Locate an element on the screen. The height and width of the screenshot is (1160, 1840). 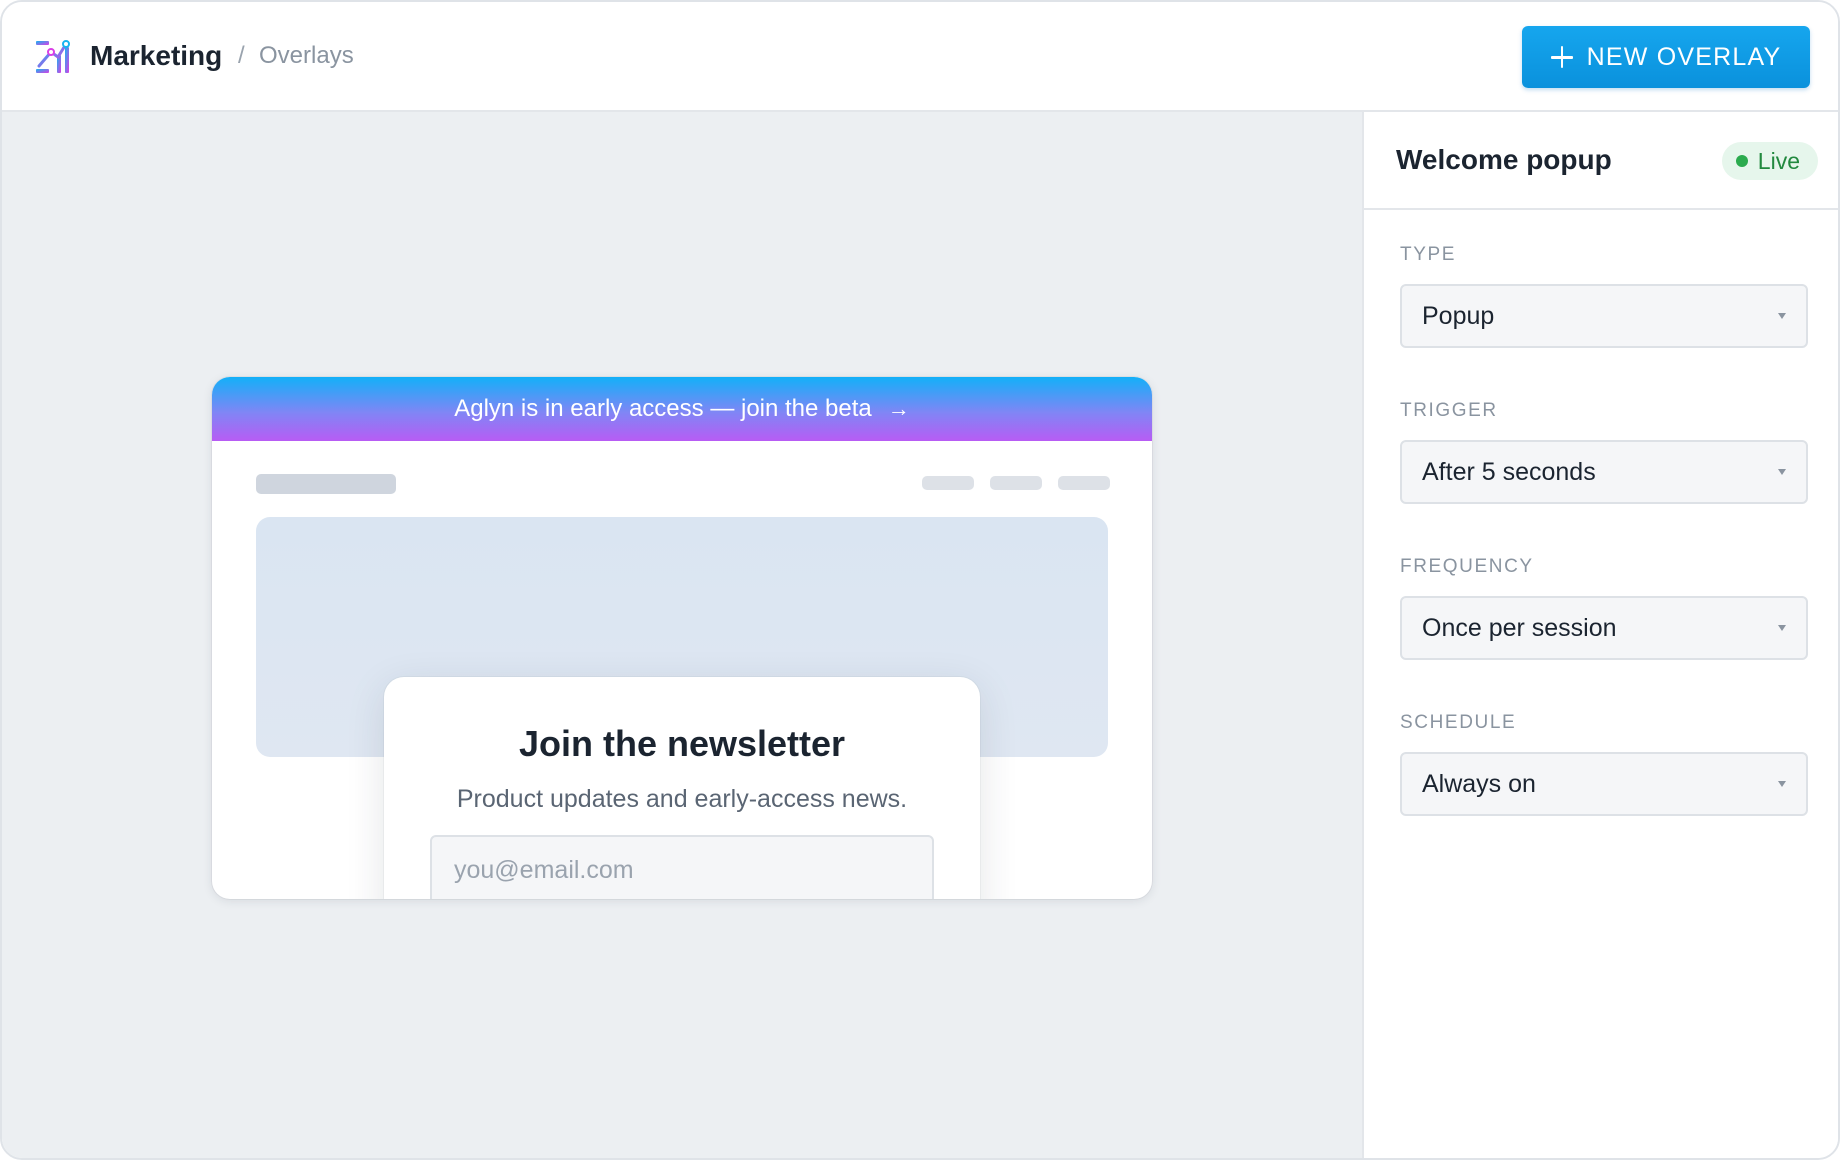
email-field is located at coordinates (682, 867).